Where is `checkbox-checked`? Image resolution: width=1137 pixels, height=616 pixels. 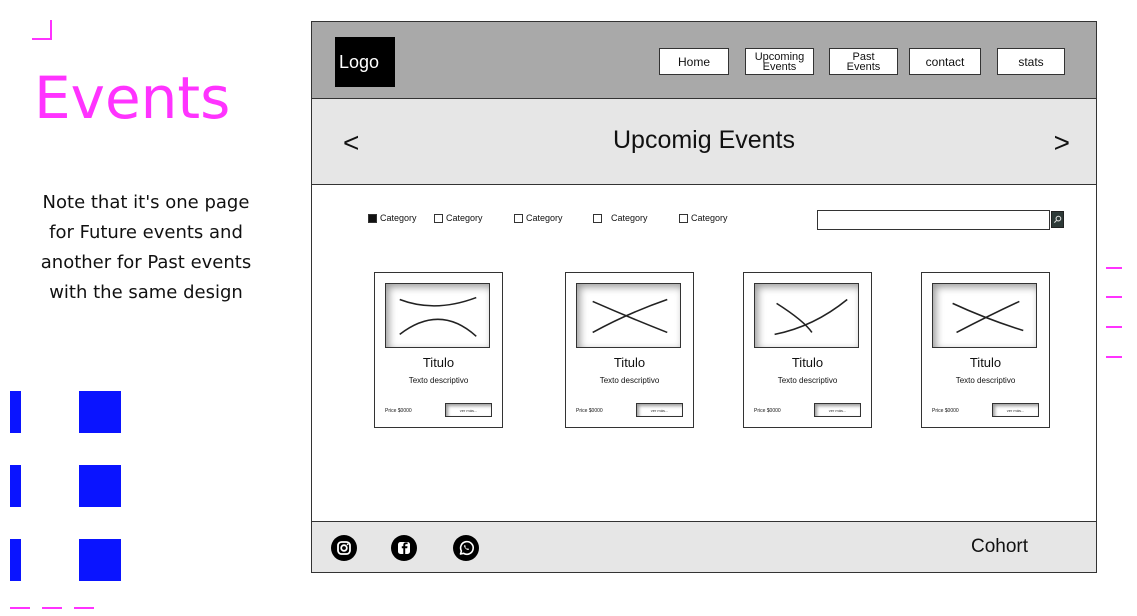 checkbox-checked is located at coordinates (372, 218).